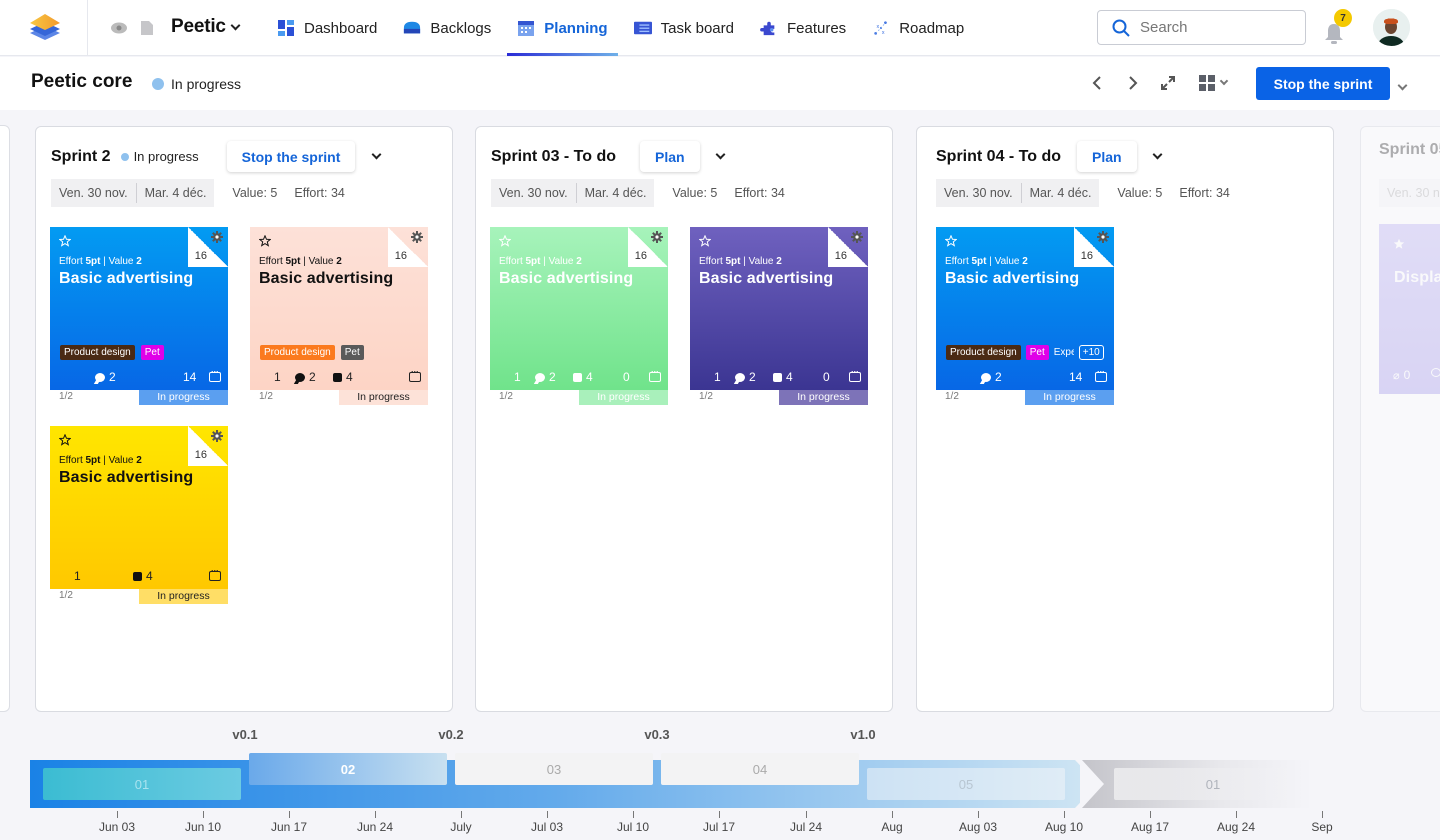 The image size is (1440, 840). What do you see at coordinates (244, 734) in the screenshot?
I see `release-marker: v0.1` at bounding box center [244, 734].